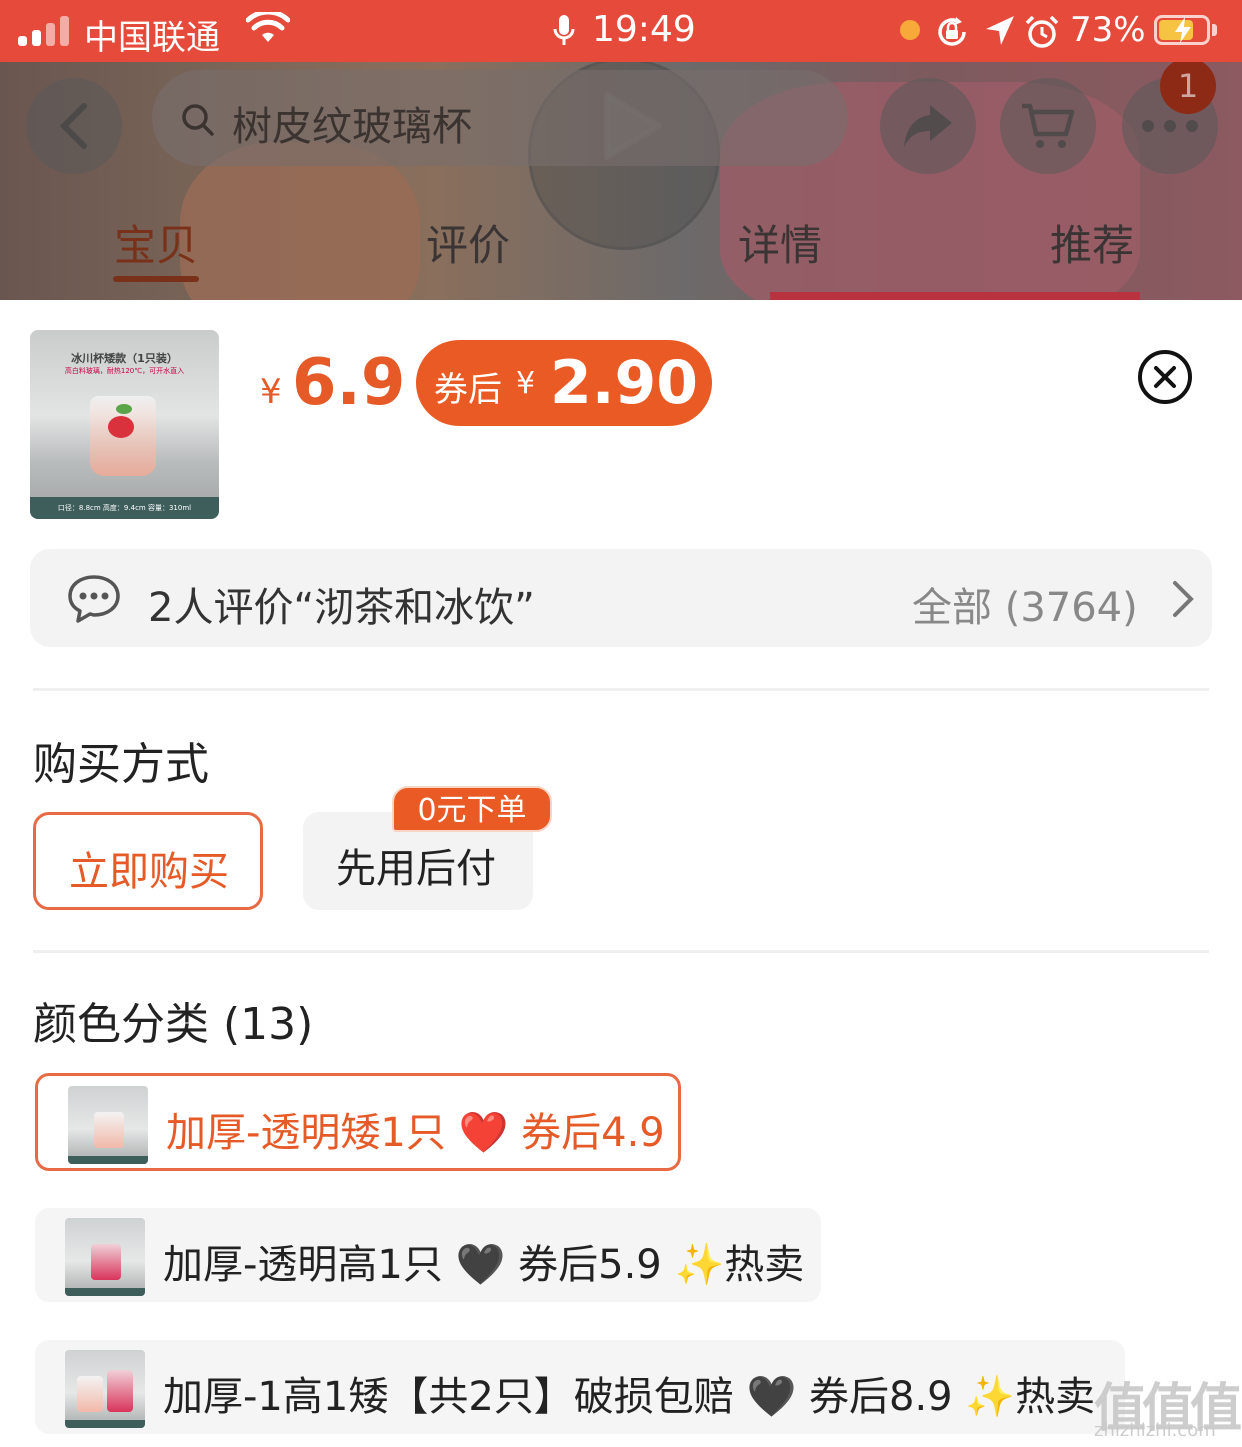 This screenshot has height=1447, width=1242. I want to click on coupon-currency: ¥, so click(526, 383).